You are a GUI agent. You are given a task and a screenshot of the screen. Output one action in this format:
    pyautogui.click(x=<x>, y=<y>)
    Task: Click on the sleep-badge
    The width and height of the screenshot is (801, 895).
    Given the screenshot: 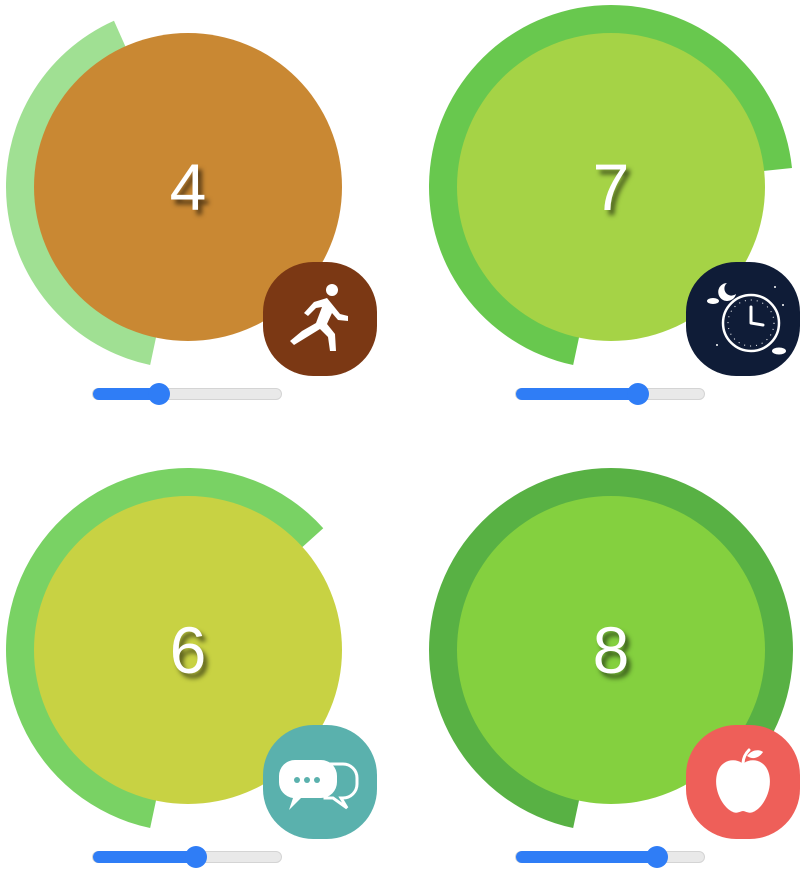 What is the action you would take?
    pyautogui.click(x=743, y=319)
    